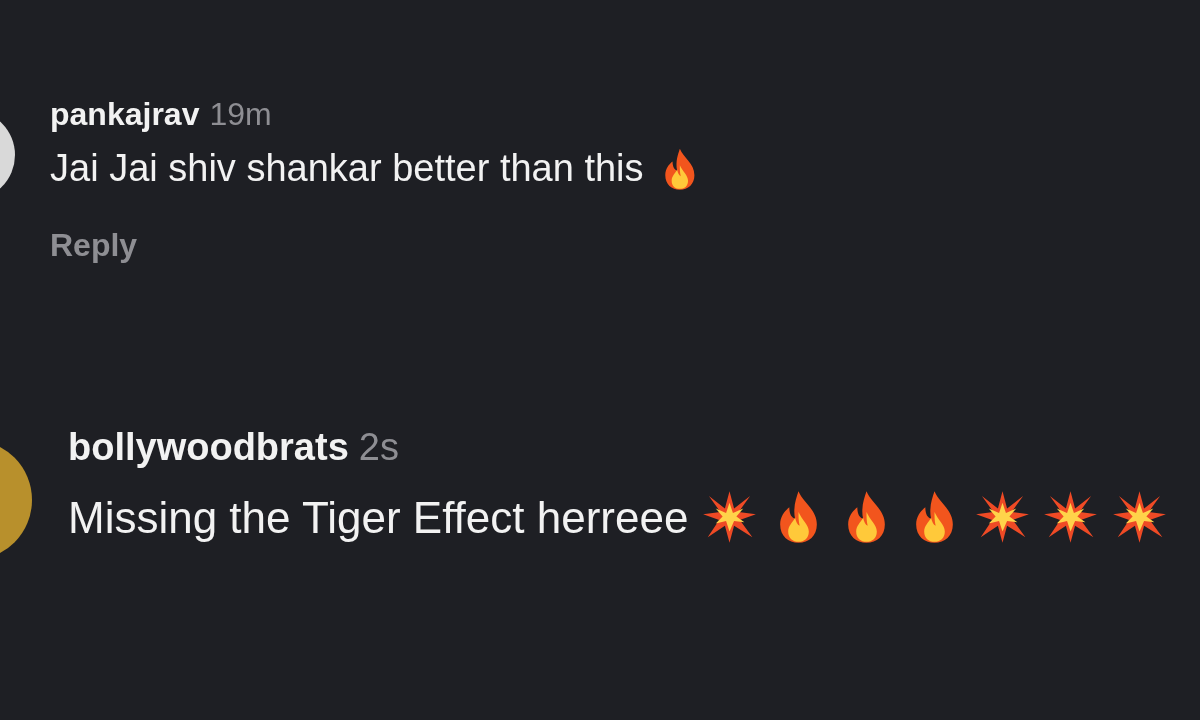 The image size is (1200, 720). Describe the element at coordinates (393, 245) in the screenshot. I see `reply-link: Reply` at that location.